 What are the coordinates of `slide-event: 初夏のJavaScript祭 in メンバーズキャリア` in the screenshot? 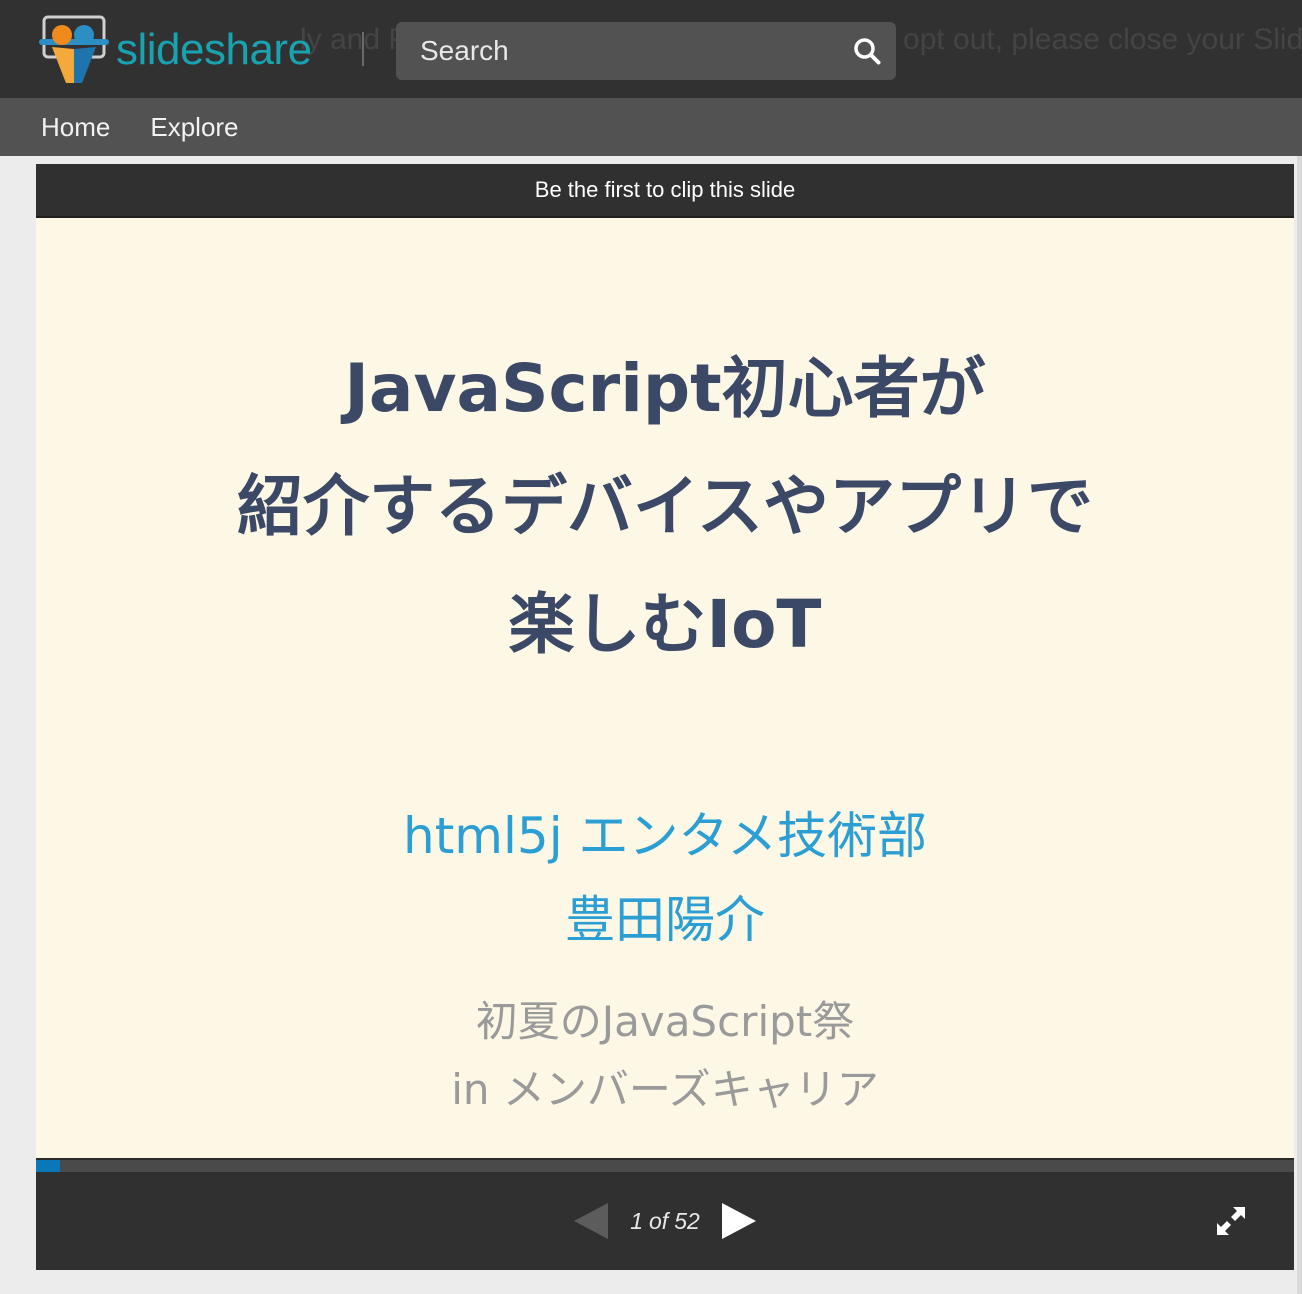 It's located at (665, 1056).